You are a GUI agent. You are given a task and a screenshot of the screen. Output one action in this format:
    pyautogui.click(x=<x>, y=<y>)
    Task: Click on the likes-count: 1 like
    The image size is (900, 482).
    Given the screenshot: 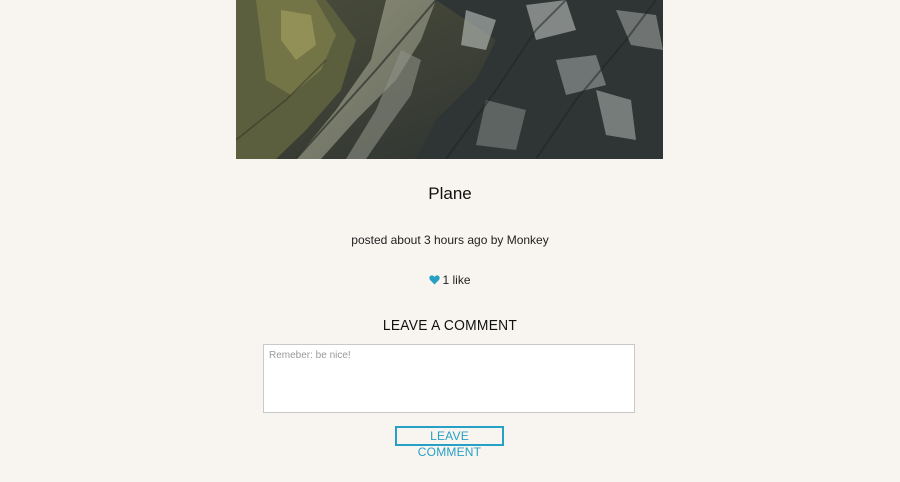 What is the action you would take?
    pyautogui.click(x=456, y=280)
    